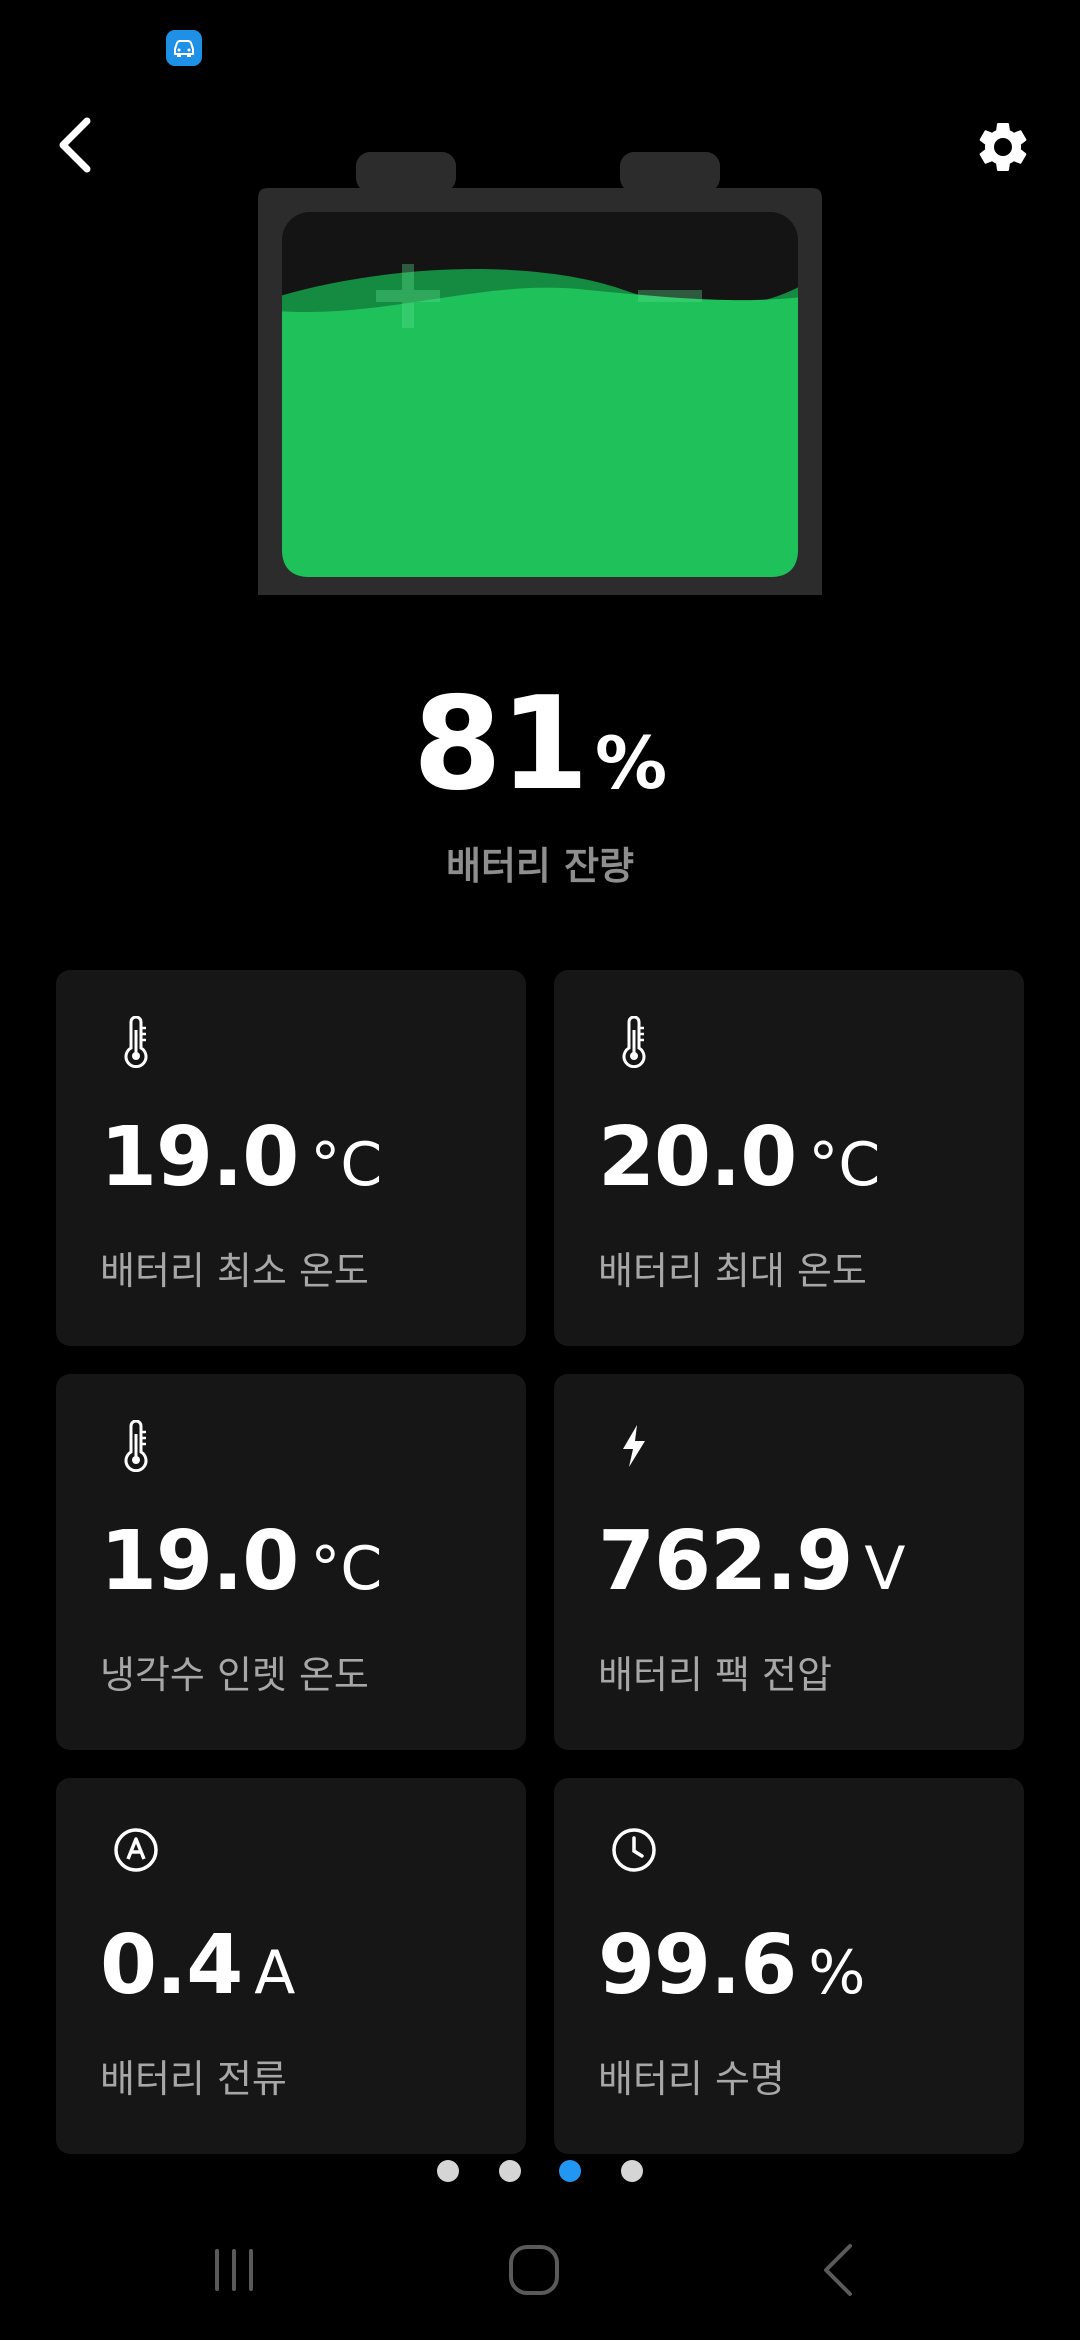  I want to click on home-button, so click(534, 2270).